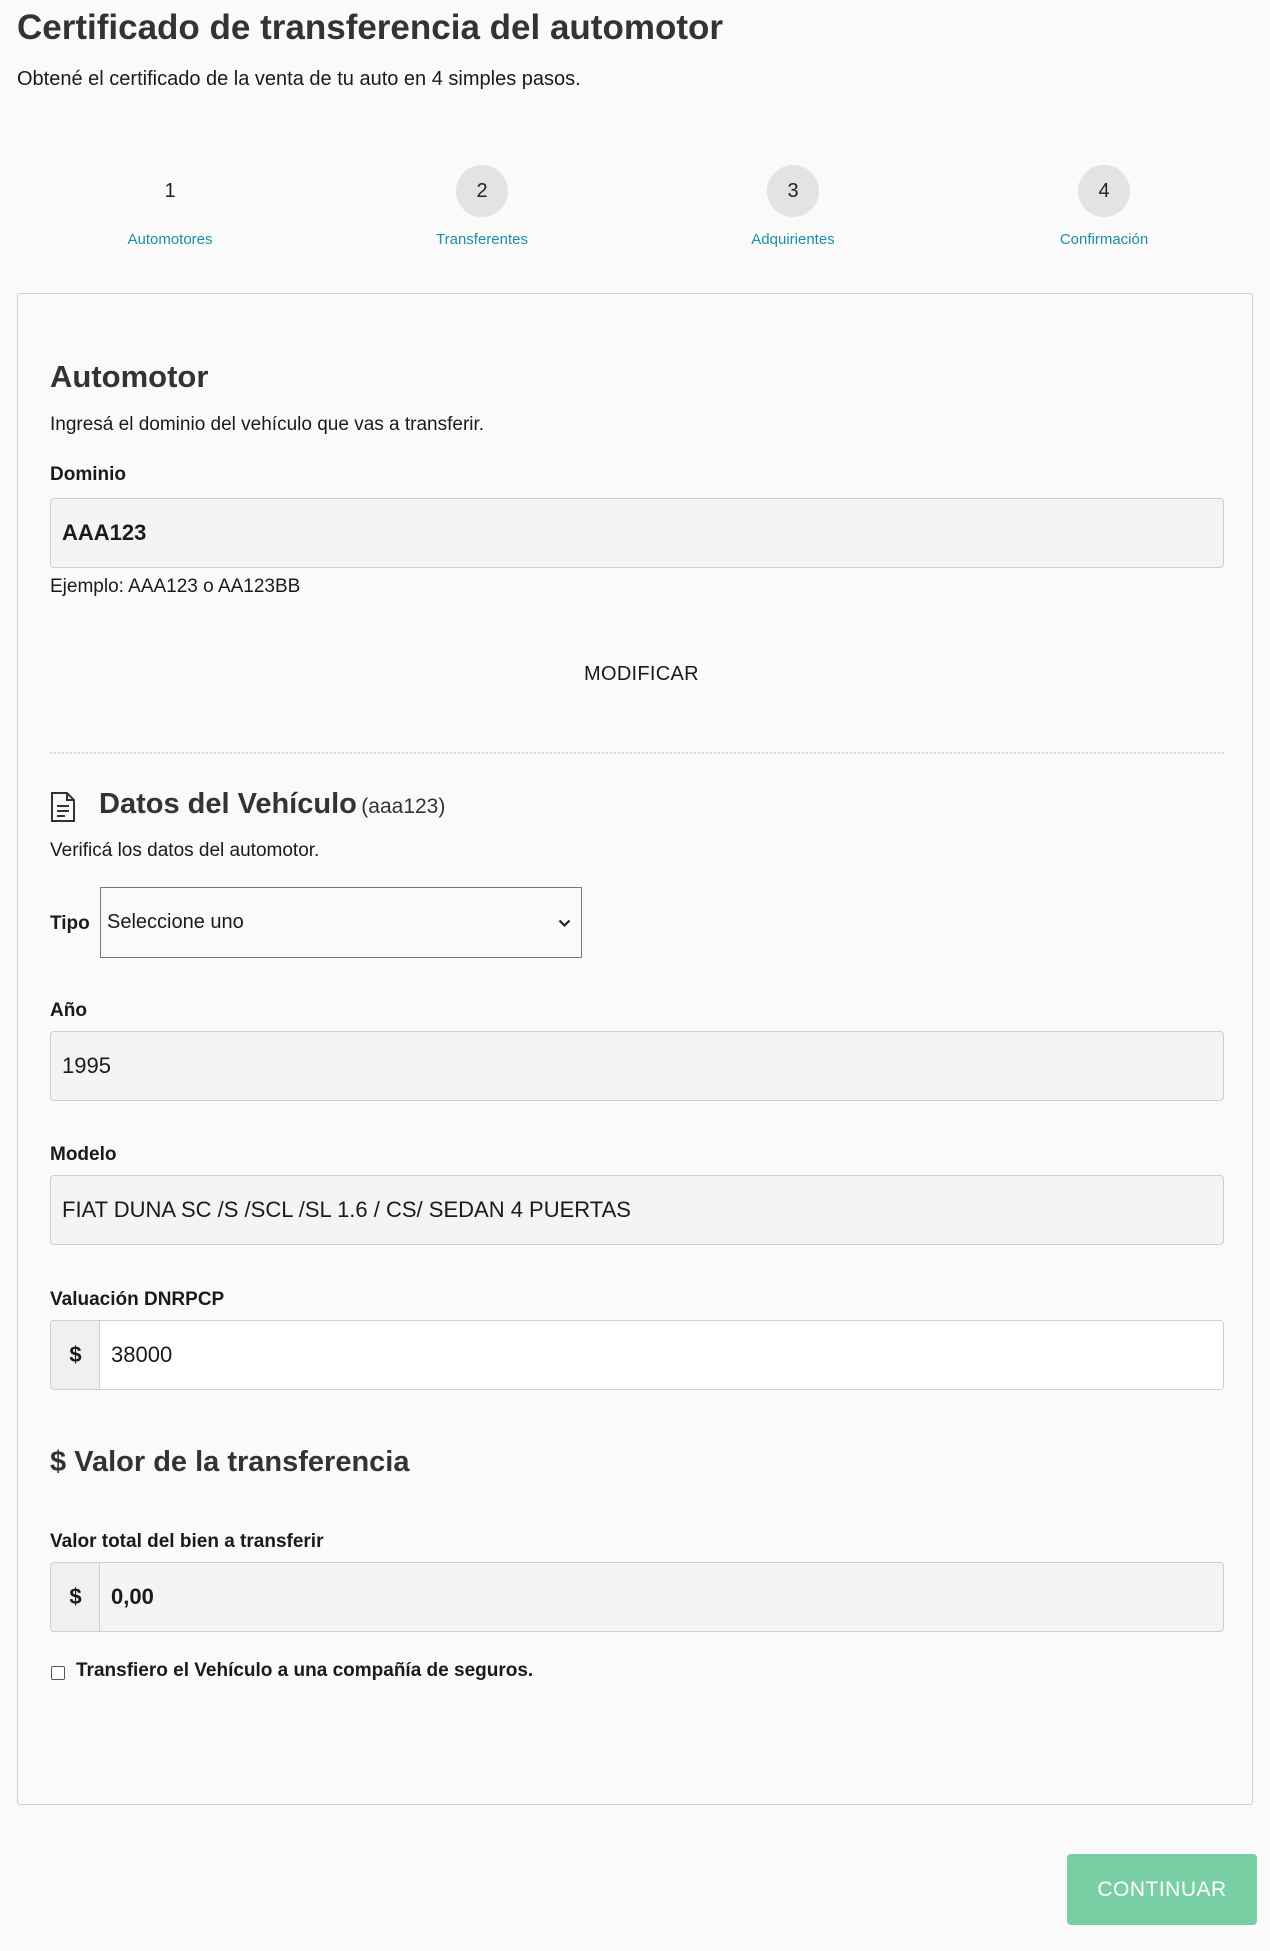  Describe the element at coordinates (1162, 1889) in the screenshot. I see `continuar-button: CONTINUAR` at that location.